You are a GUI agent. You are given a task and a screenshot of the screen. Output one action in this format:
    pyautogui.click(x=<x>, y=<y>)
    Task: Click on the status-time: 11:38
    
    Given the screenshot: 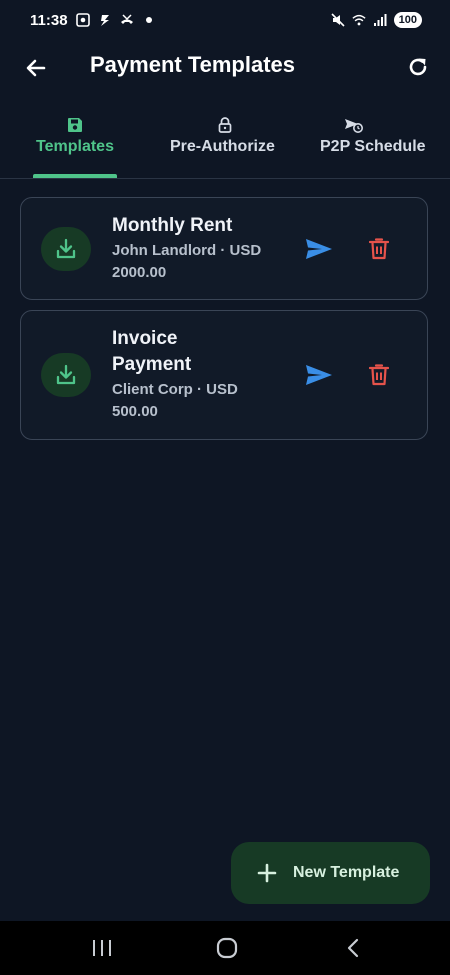 What is the action you would take?
    pyautogui.click(x=49, y=20)
    